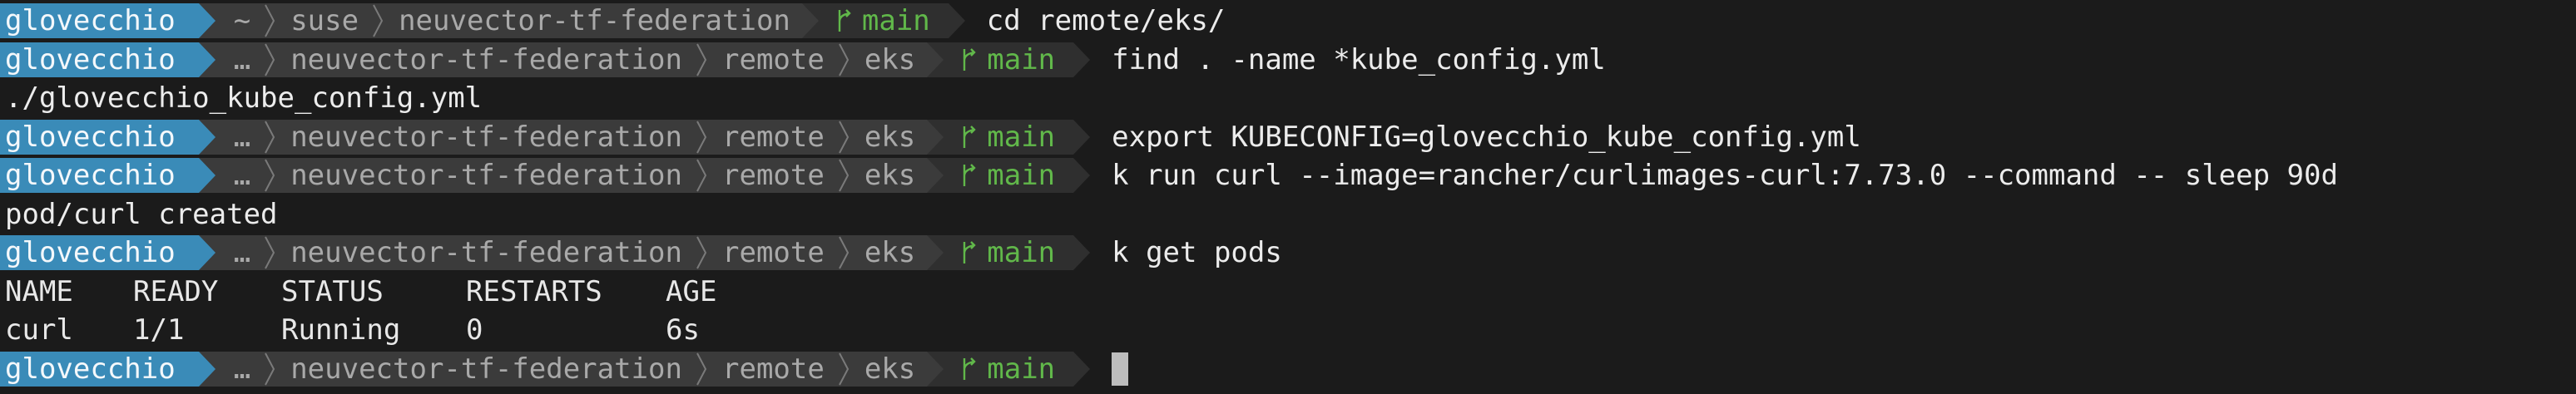 The width and height of the screenshot is (2576, 394). Describe the element at coordinates (474, 330) in the screenshot. I see `table-cell: 0` at that location.